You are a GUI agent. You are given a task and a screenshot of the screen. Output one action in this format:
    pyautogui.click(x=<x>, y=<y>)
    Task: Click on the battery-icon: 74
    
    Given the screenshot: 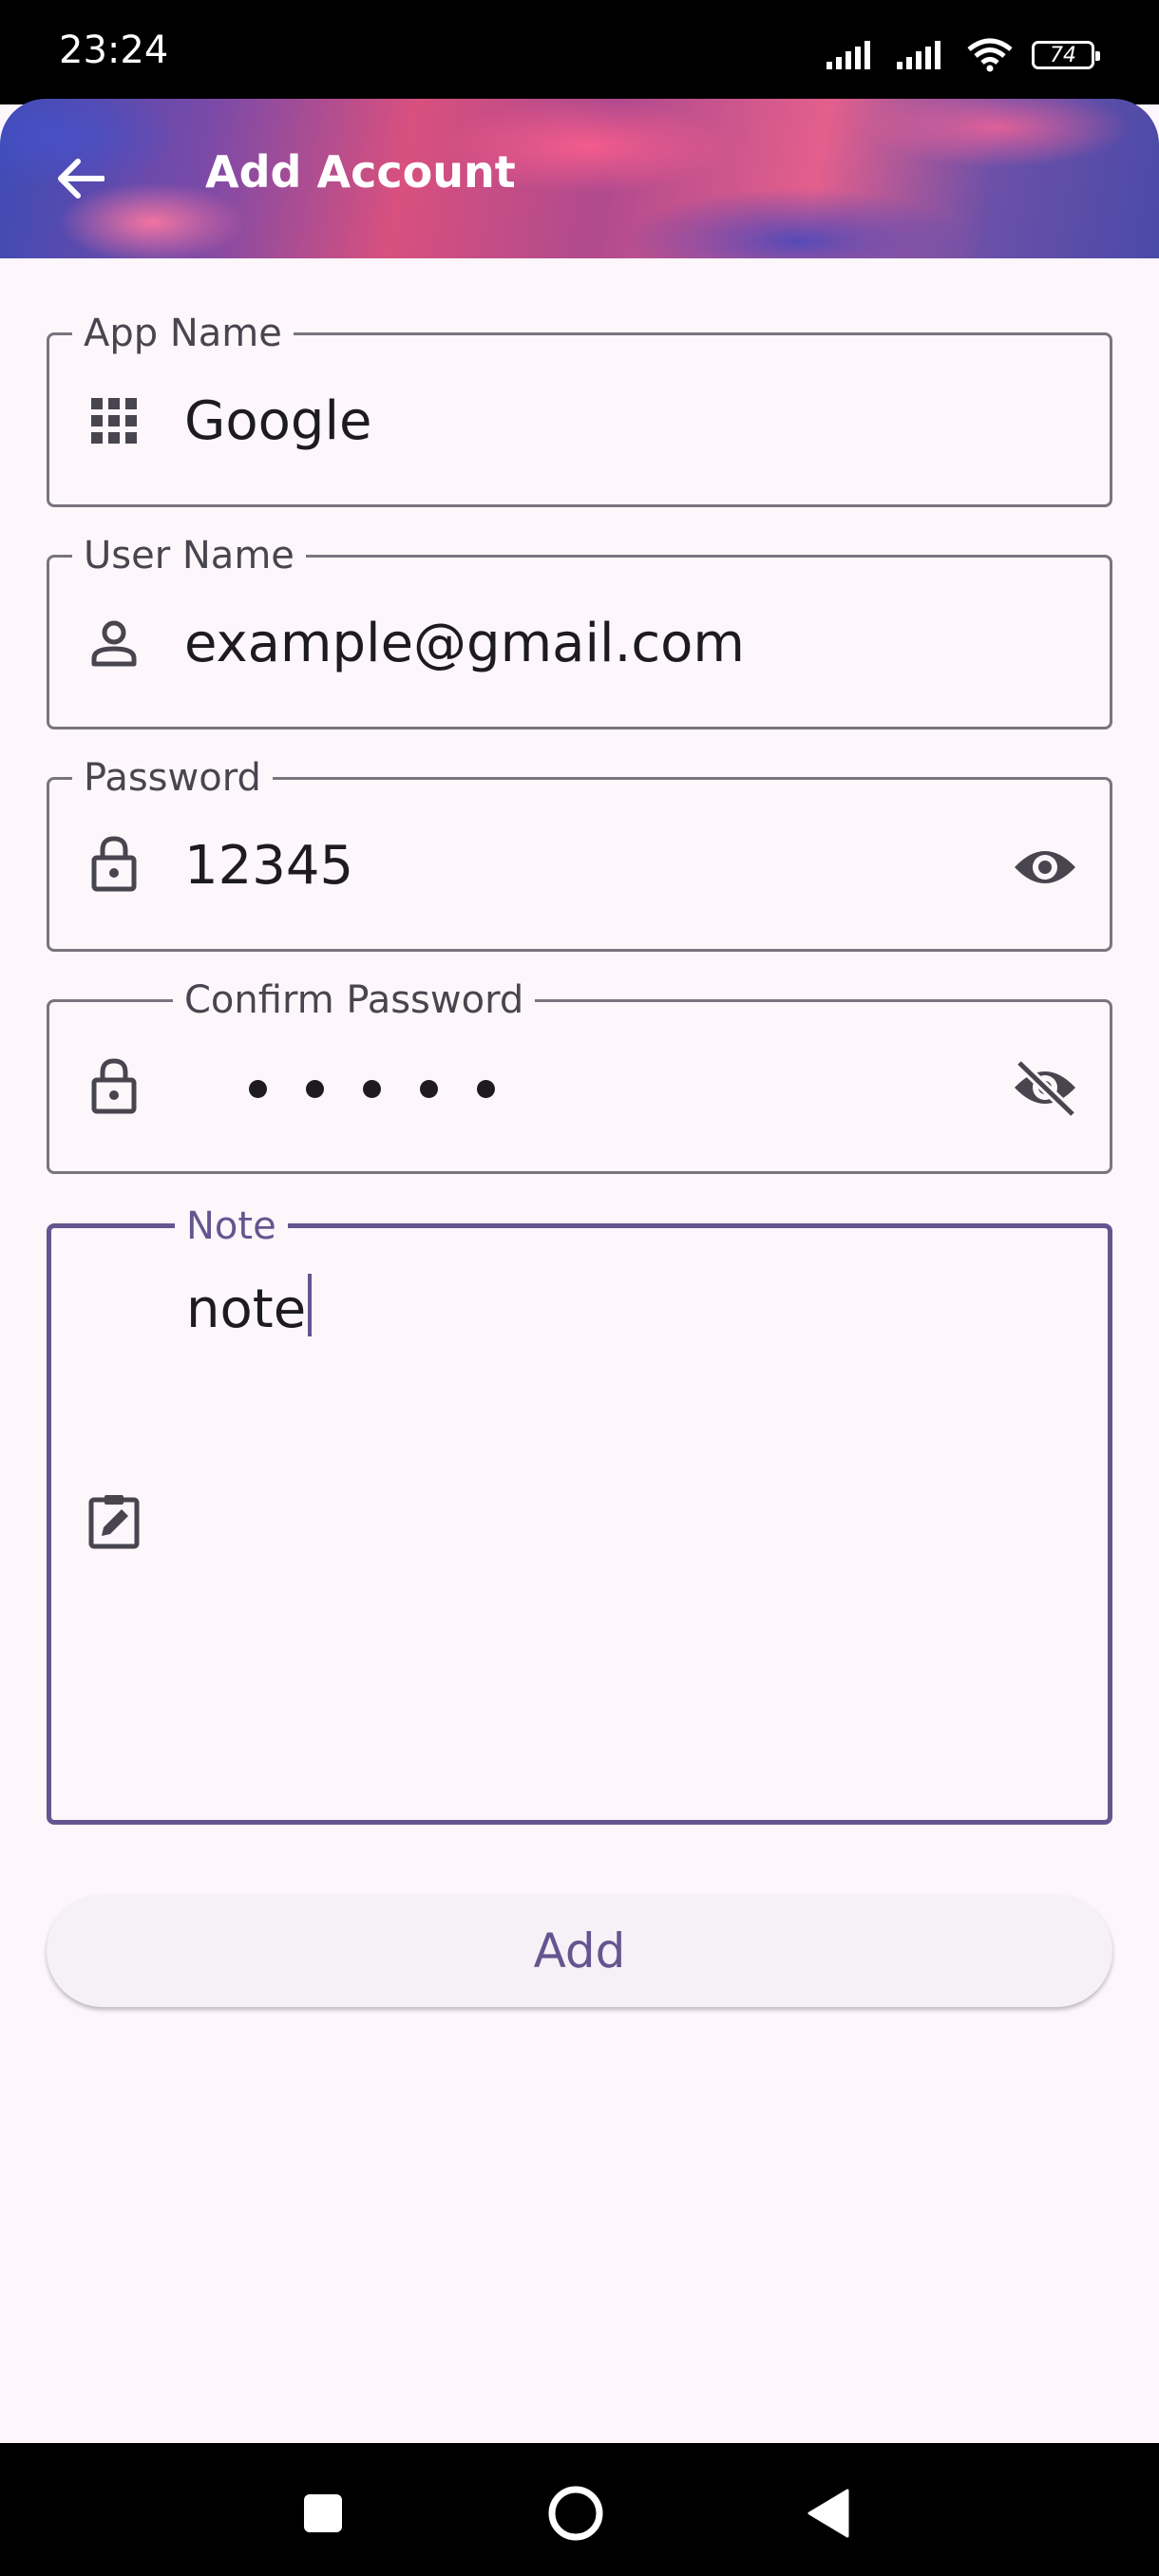 What is the action you would take?
    pyautogui.click(x=1066, y=55)
    